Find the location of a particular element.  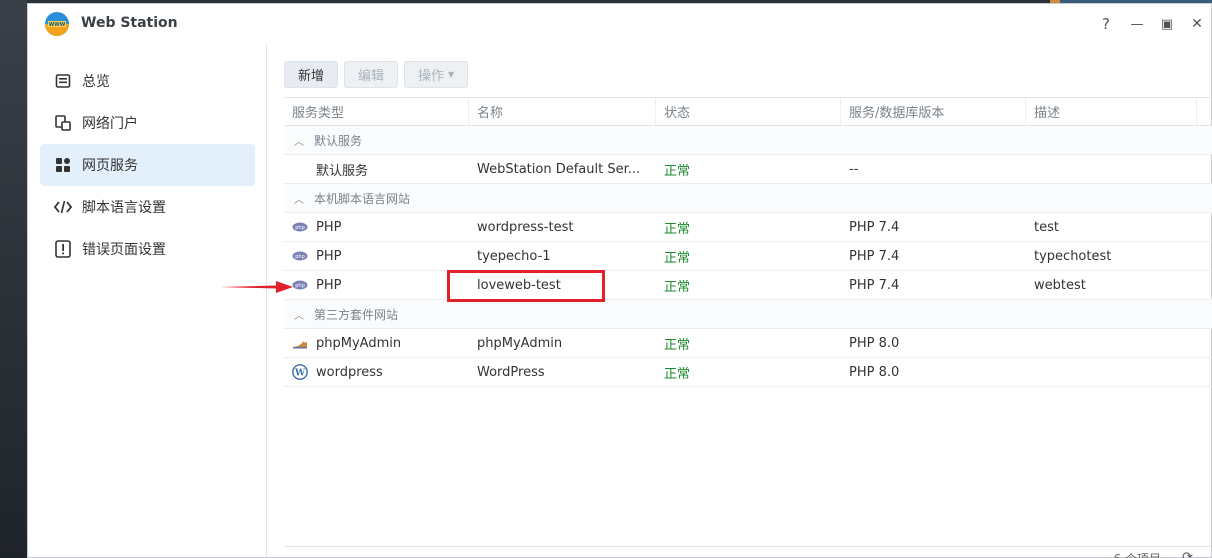

table-row: 默认服务 WebStation Default Ser... 正常 -- is located at coordinates (748, 169).